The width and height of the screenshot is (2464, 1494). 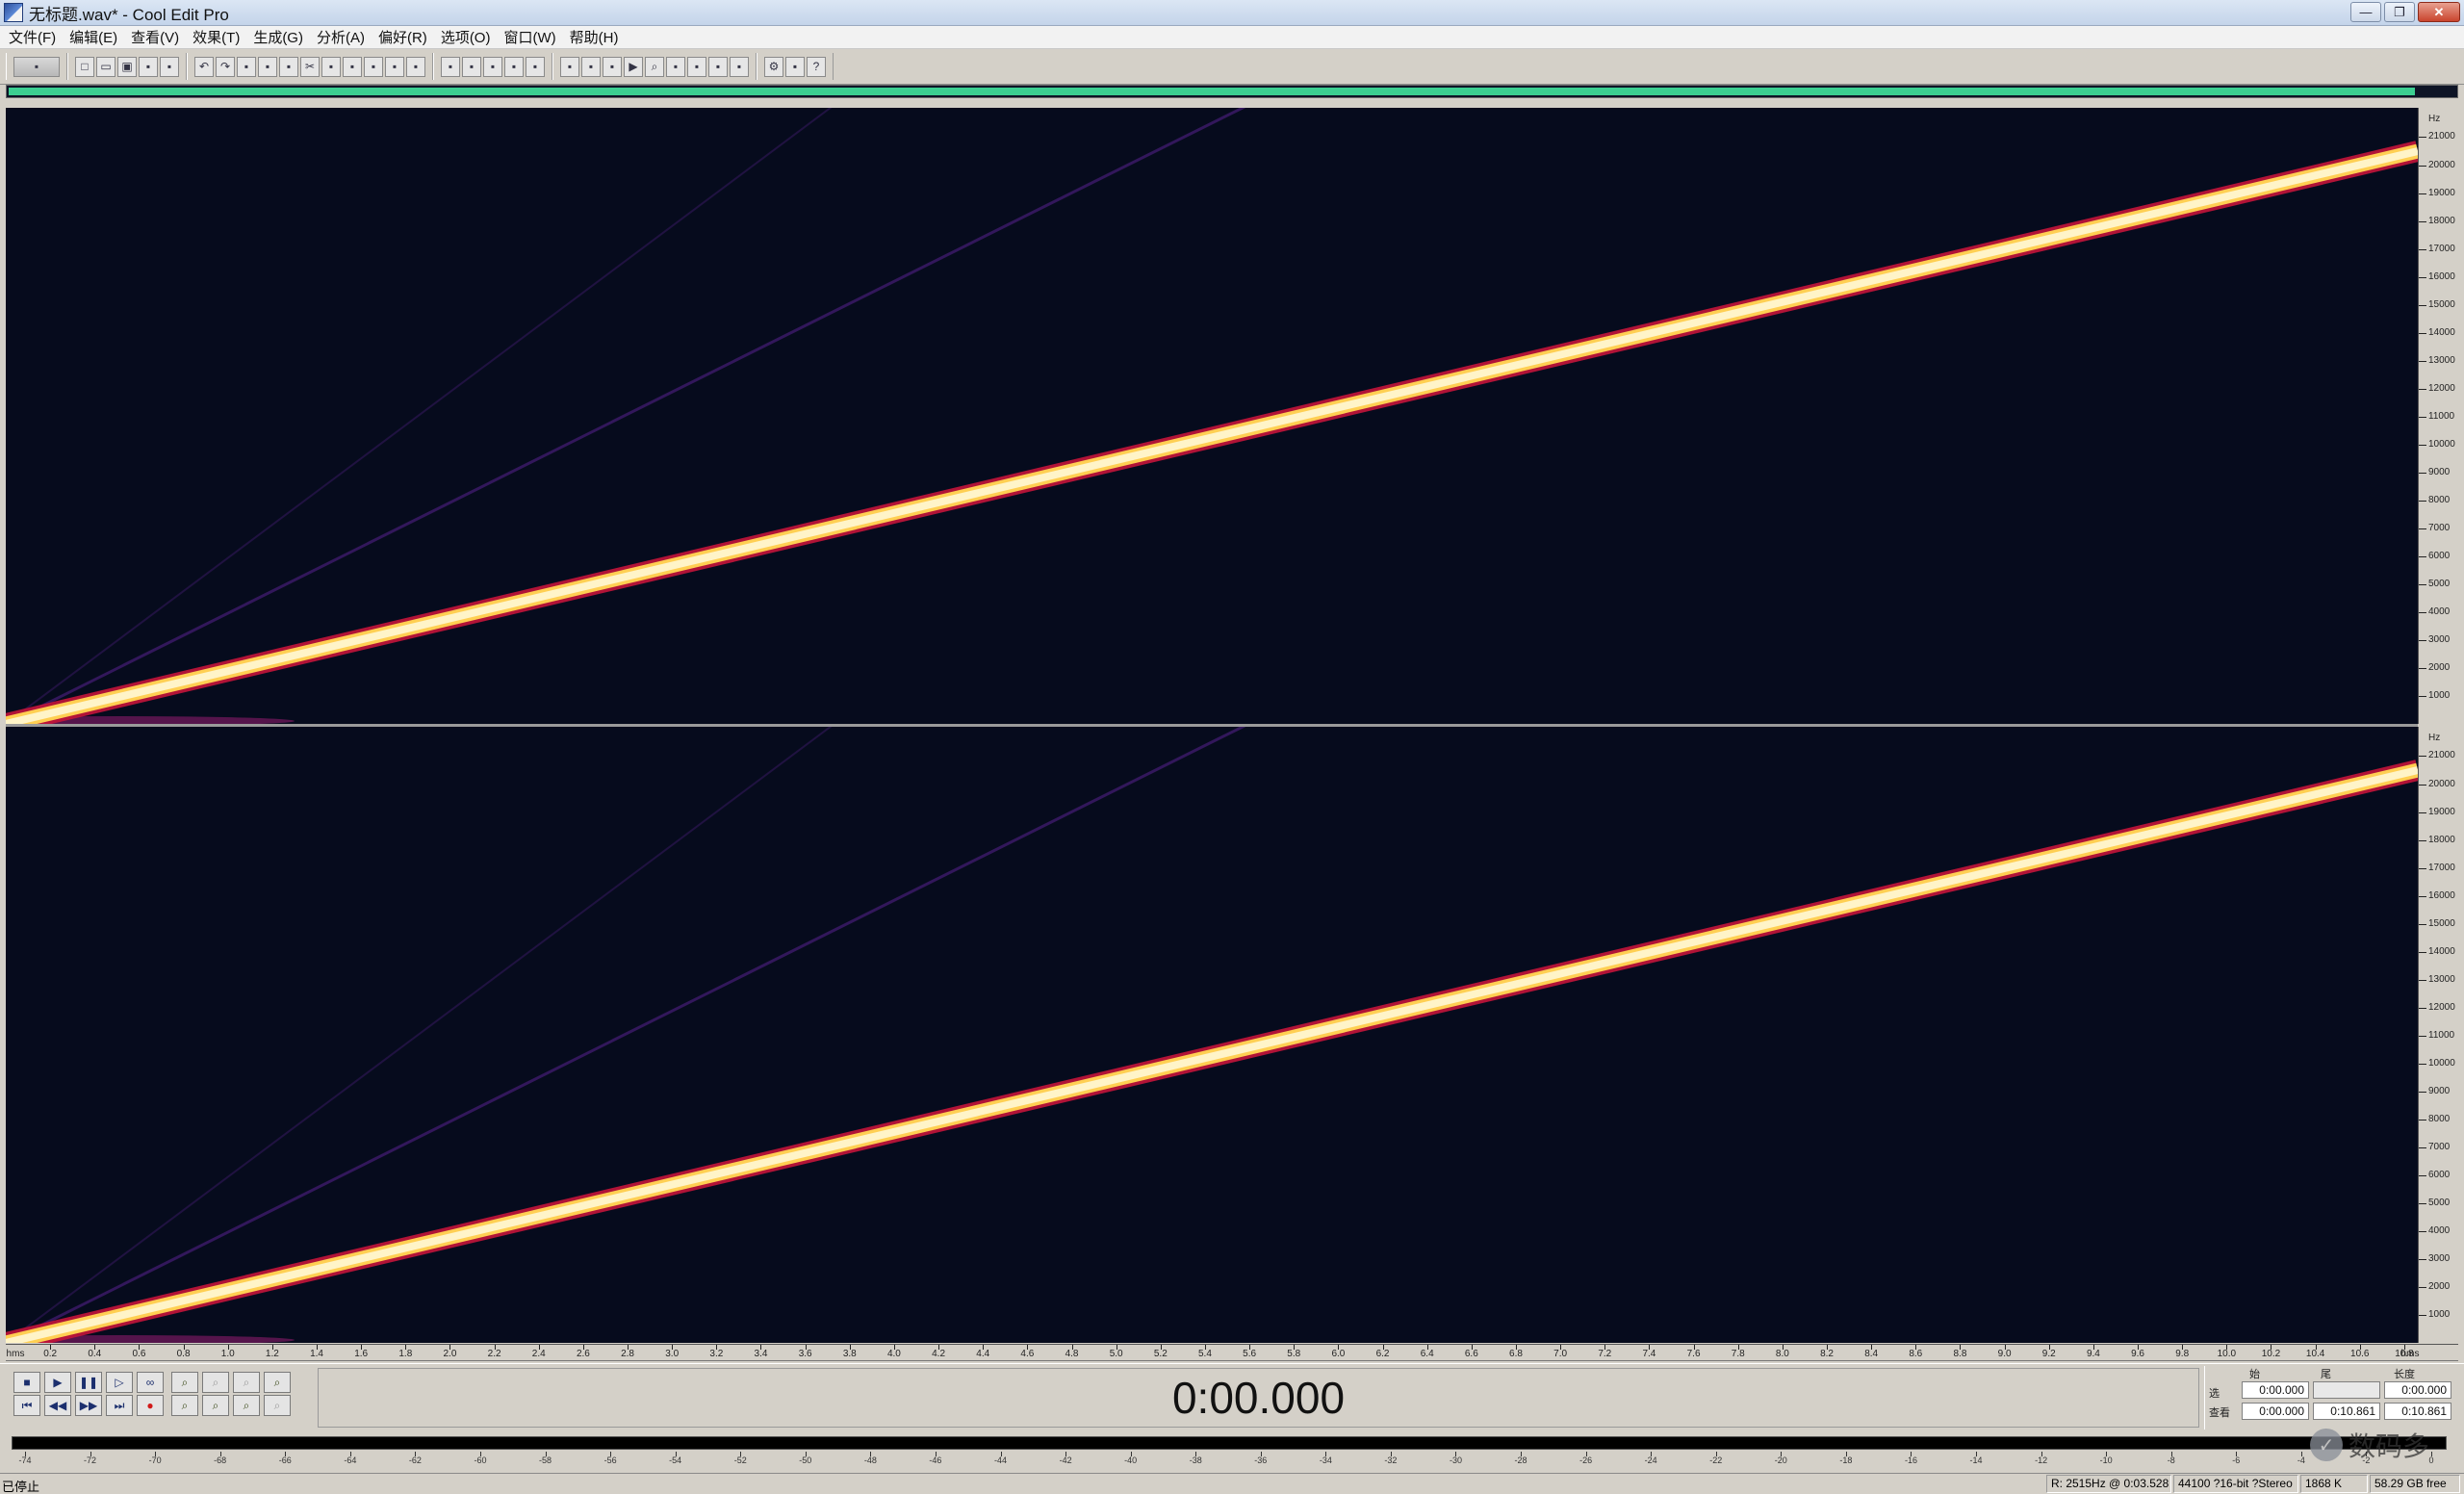 What do you see at coordinates (2399, 12) in the screenshot?
I see `restore-button: ❐` at bounding box center [2399, 12].